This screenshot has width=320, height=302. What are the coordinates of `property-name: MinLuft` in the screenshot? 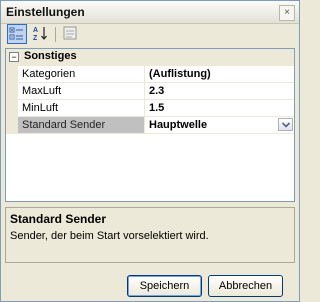 It's located at (81, 108).